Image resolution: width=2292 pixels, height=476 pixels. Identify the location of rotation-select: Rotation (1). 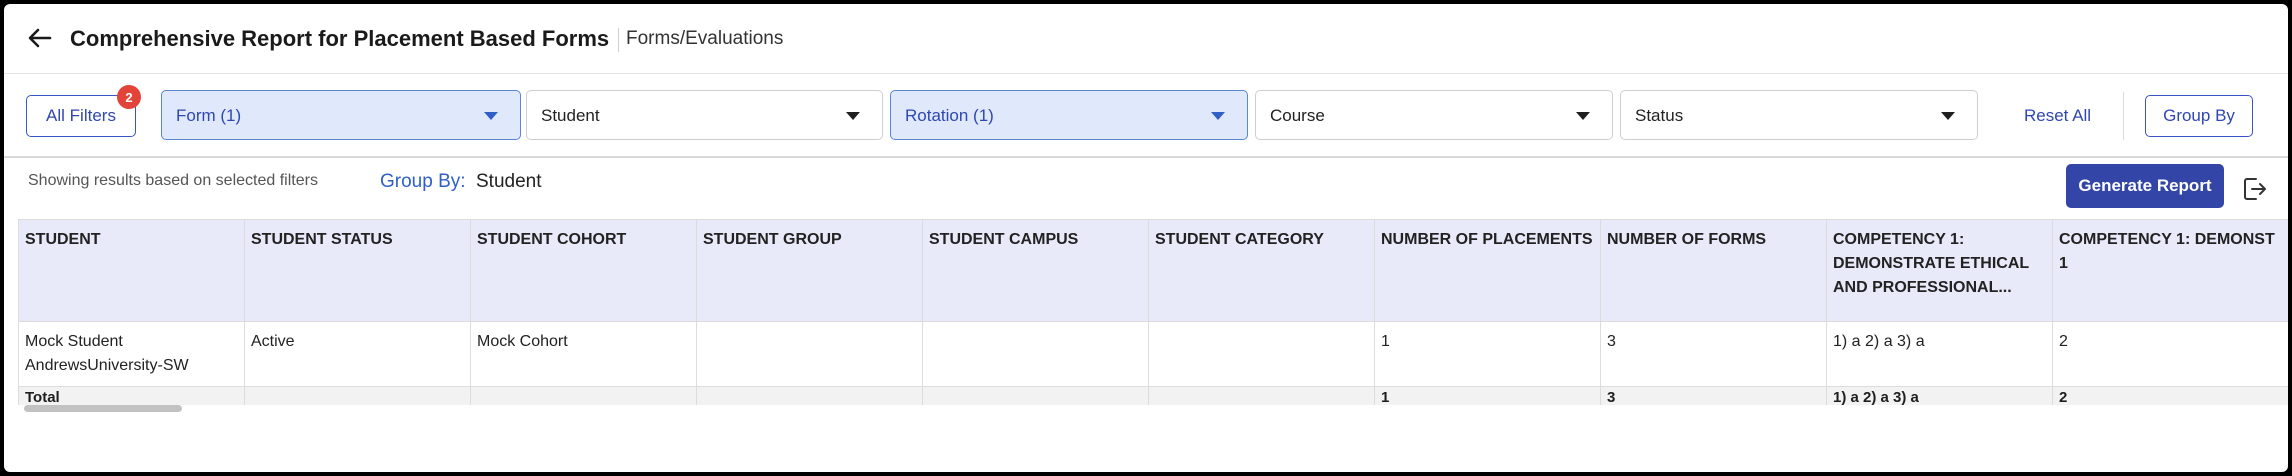
(1069, 115).